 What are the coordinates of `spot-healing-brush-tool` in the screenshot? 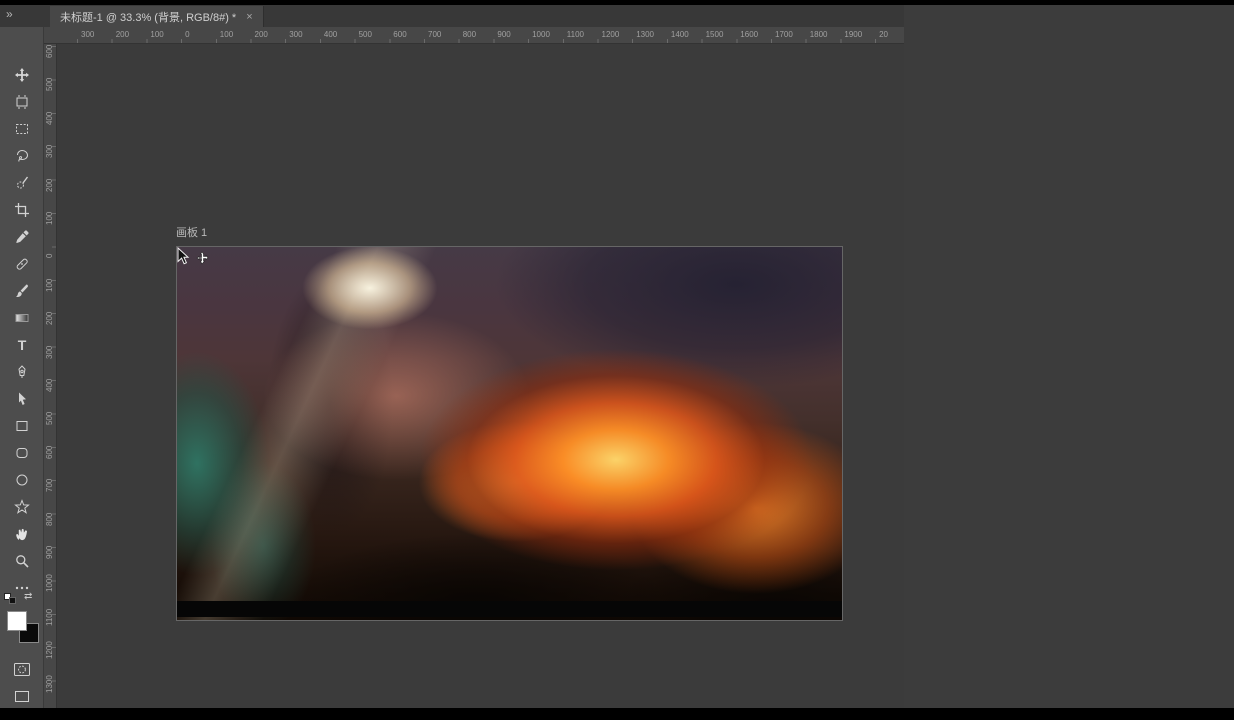 It's located at (22, 264).